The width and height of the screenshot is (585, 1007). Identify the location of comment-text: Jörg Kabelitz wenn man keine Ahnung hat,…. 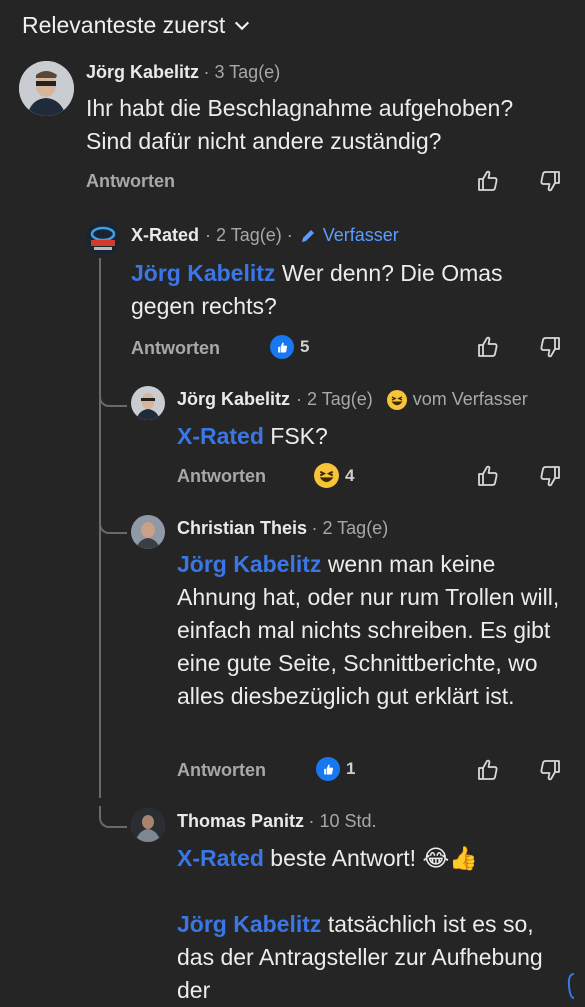
(374, 630).